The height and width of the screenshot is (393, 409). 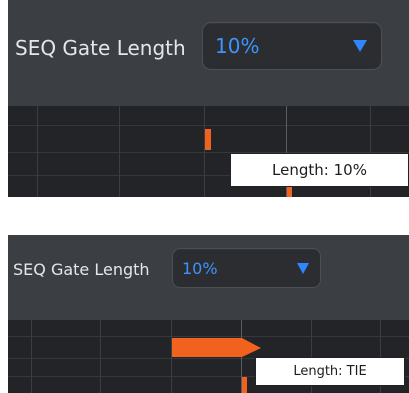 What do you see at coordinates (217, 348) in the screenshot?
I see `tied-note` at bounding box center [217, 348].